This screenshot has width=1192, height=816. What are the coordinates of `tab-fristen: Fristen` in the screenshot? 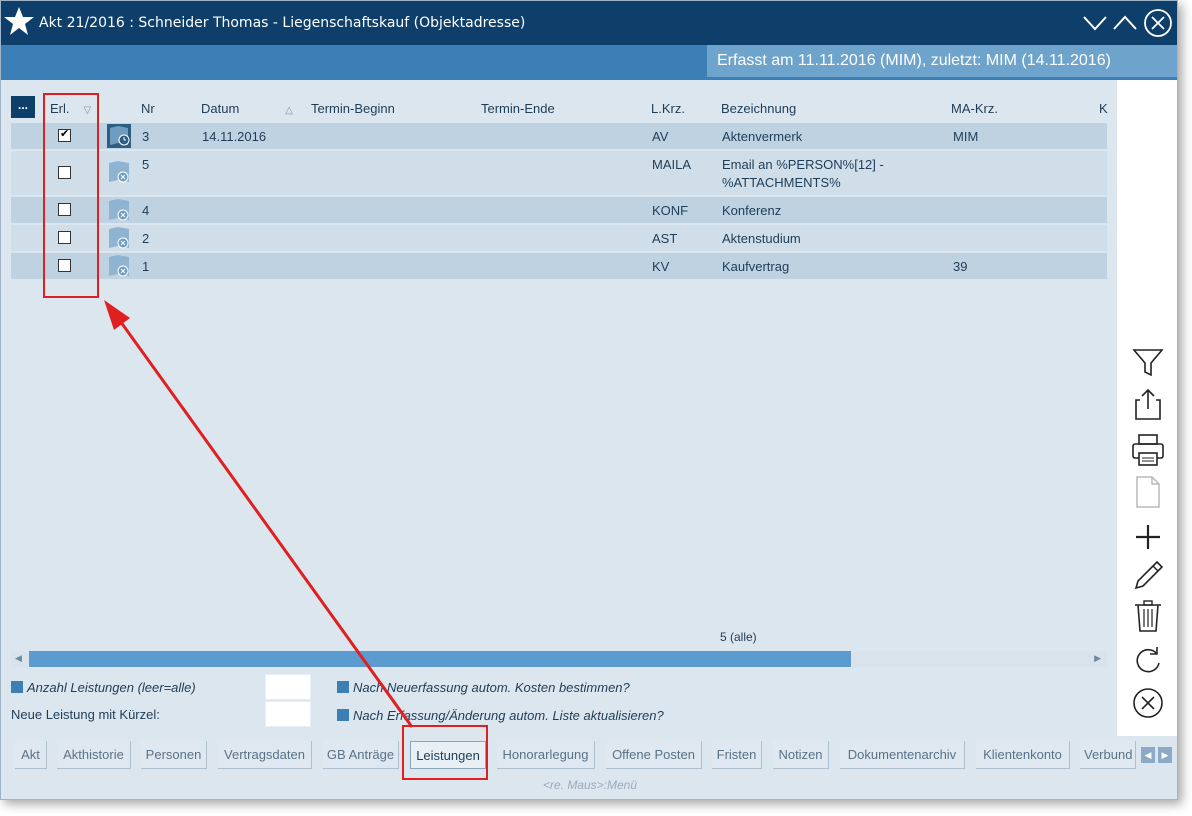 It's located at (737, 755).